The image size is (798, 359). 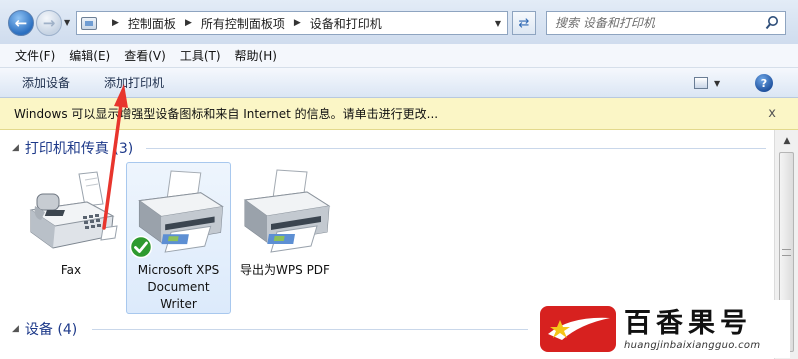 I want to click on group-title-devices: 设备 (4), so click(x=51, y=330).